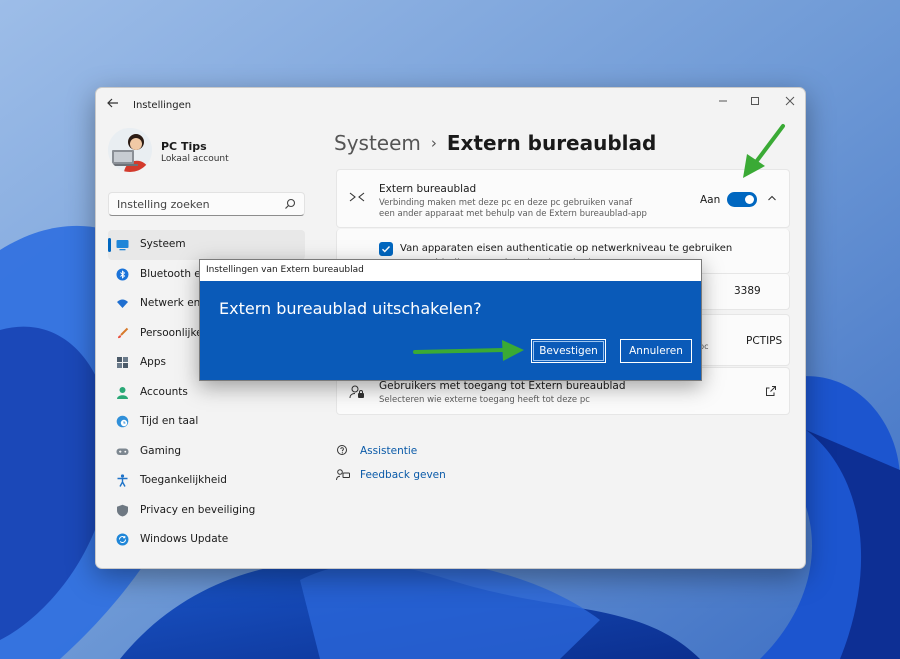  What do you see at coordinates (122, 451) in the screenshot?
I see `gamepad-icon` at bounding box center [122, 451].